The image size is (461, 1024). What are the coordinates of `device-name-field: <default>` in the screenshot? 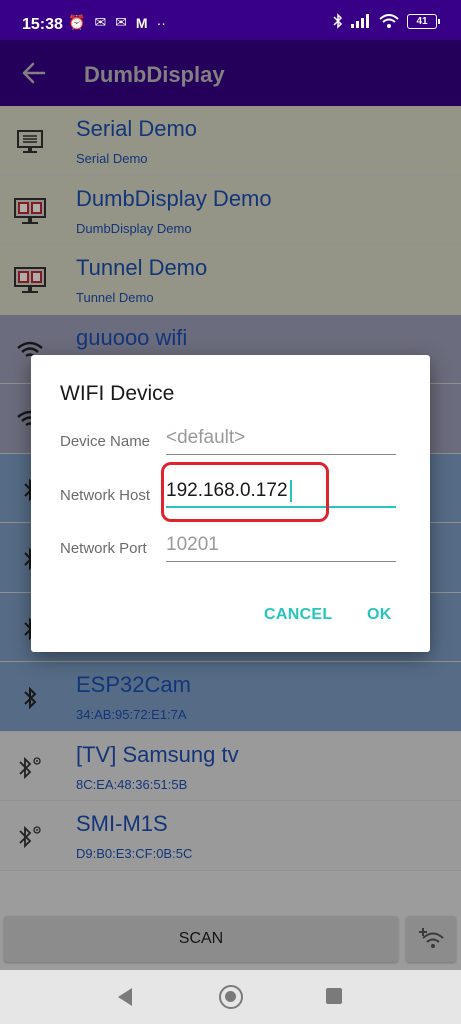 It's located at (281, 440).